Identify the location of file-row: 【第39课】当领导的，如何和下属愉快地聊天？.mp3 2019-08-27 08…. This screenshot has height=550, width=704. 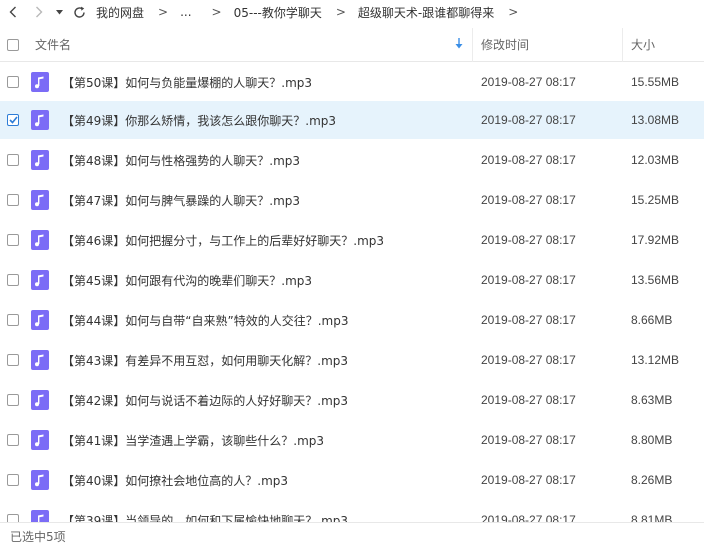
(352, 511).